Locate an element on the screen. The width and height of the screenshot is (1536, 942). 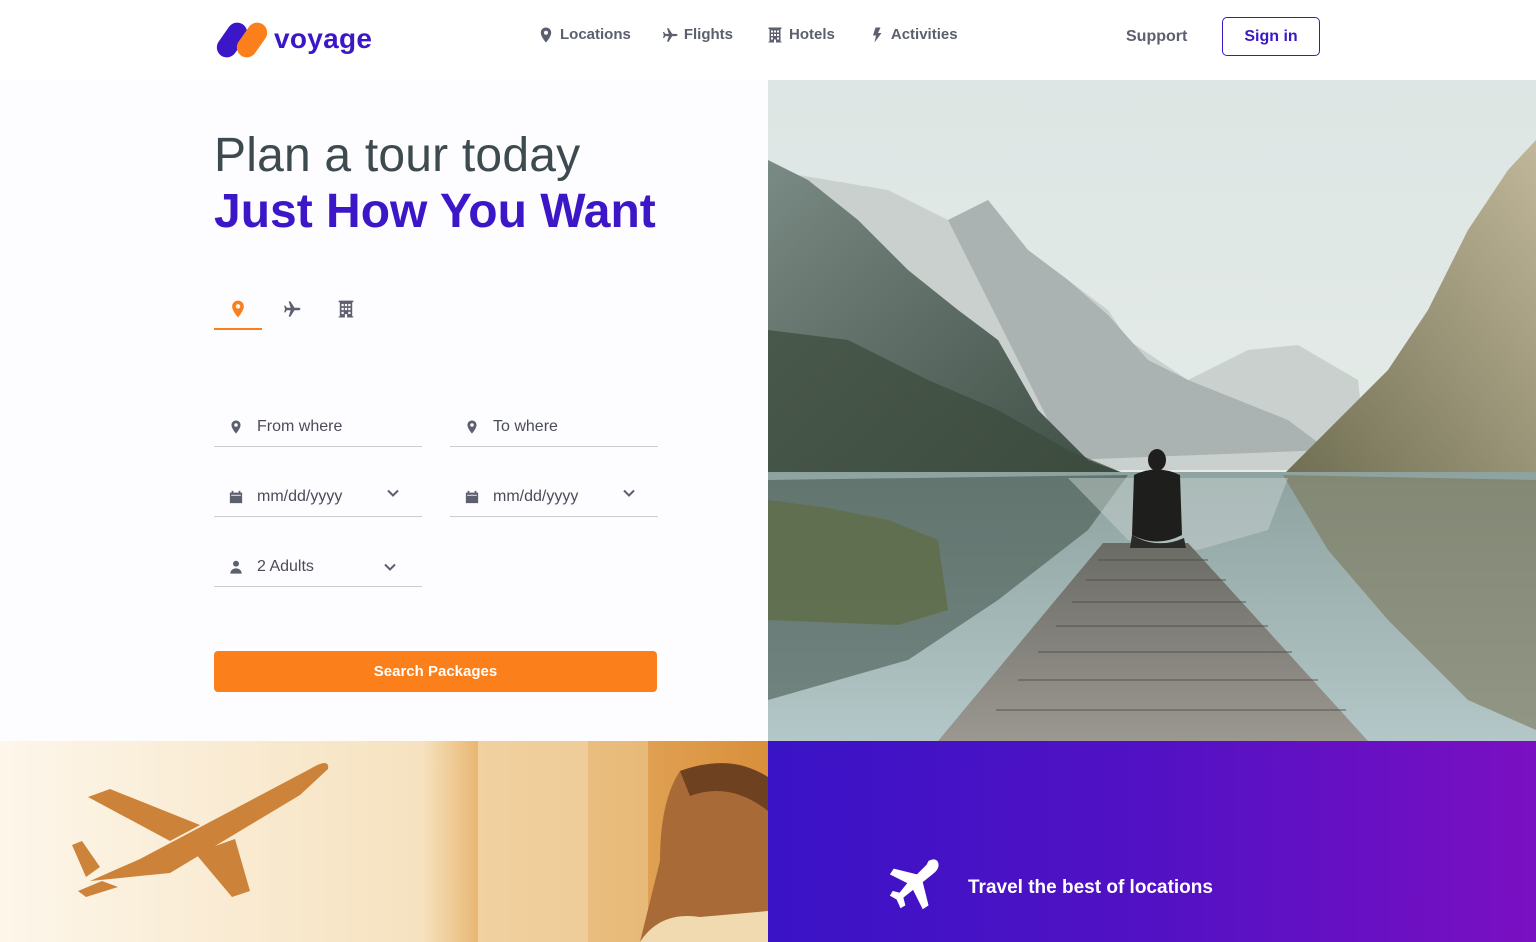
nav-item-label: Locations is located at coordinates (595, 34).